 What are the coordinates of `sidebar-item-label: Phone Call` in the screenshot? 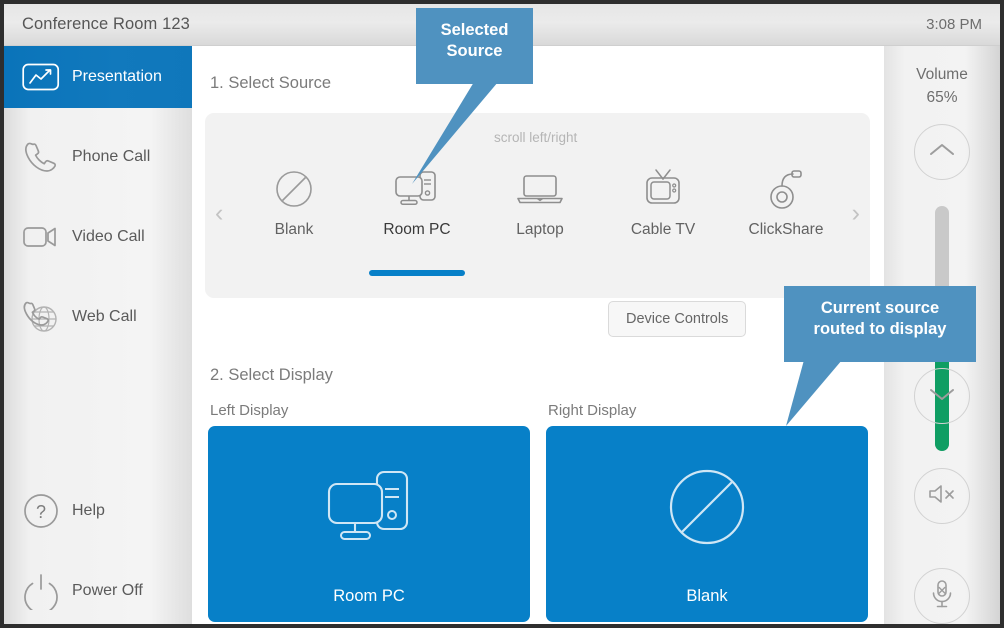 It's located at (111, 156).